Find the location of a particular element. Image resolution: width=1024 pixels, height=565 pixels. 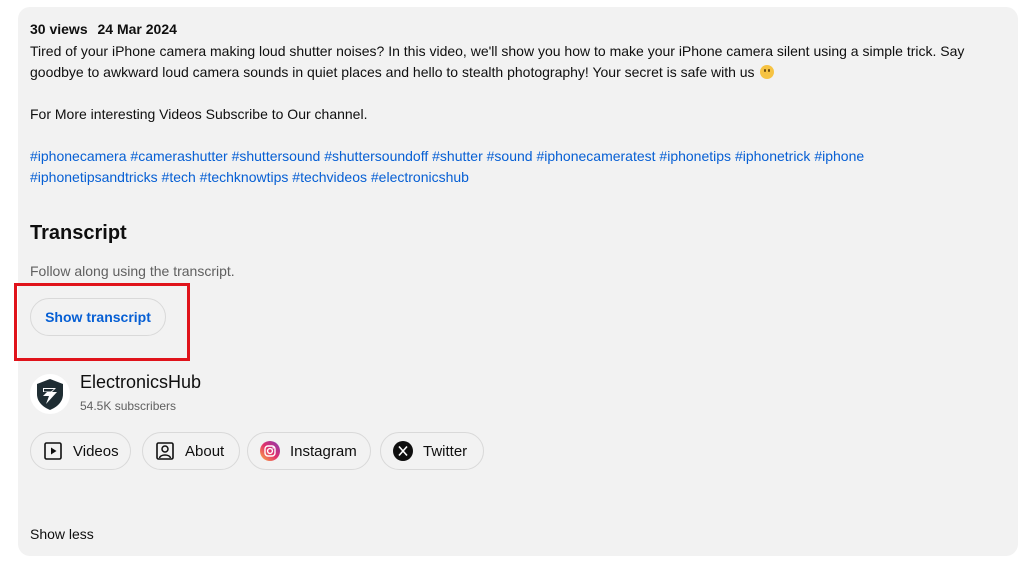

hashtag-link: #shuttersound is located at coordinates (276, 156).